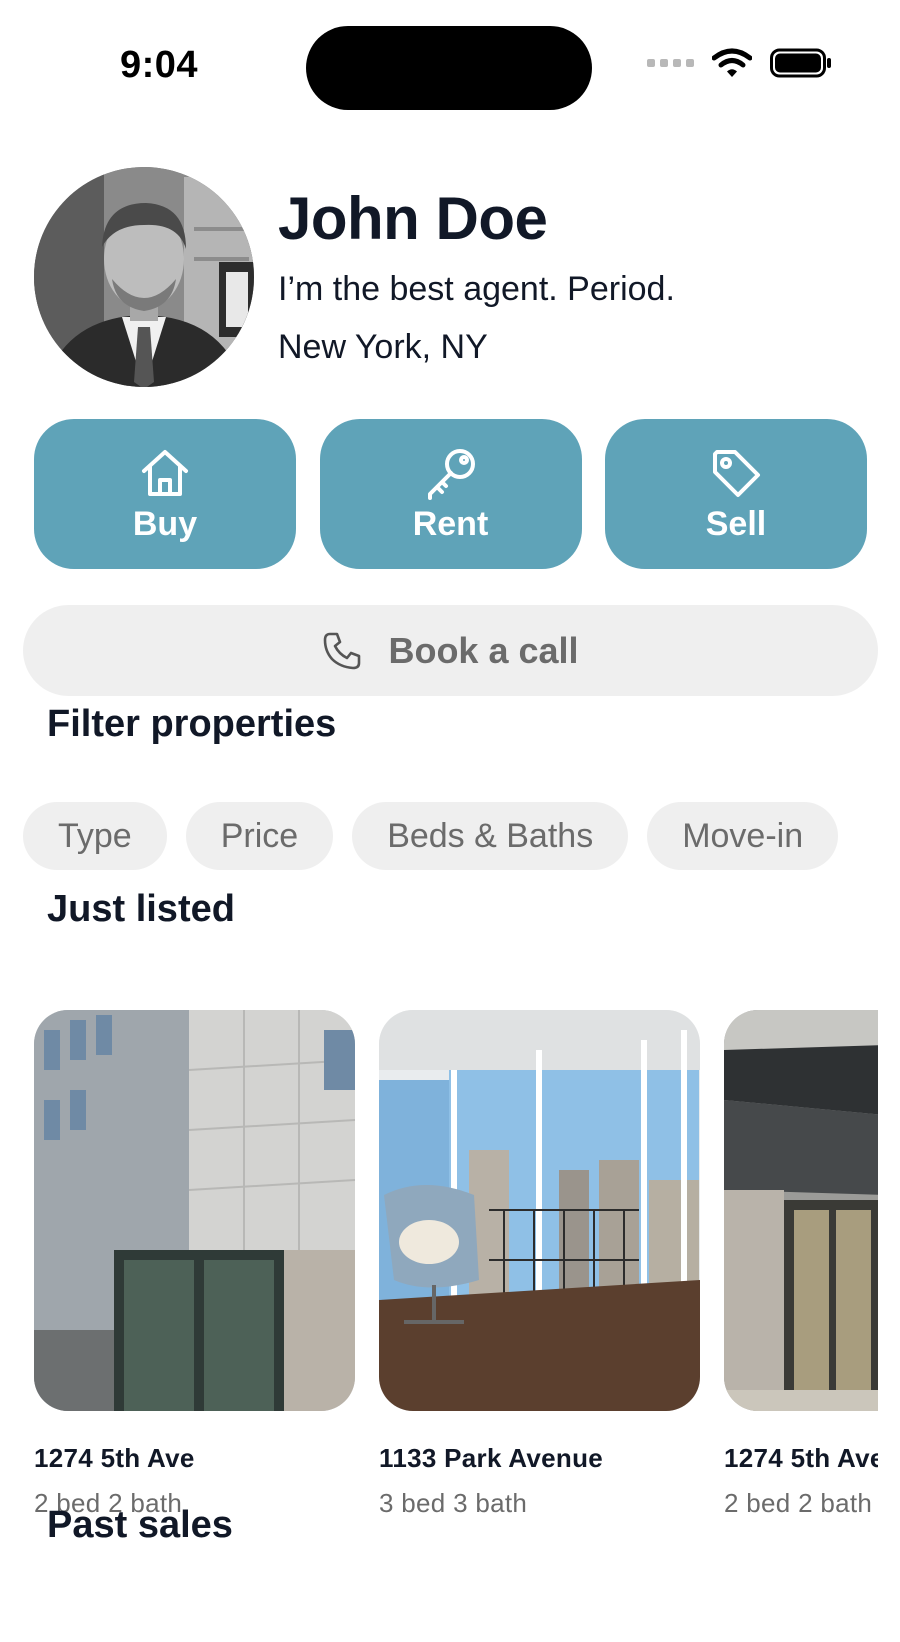  What do you see at coordinates (451, 473) in the screenshot?
I see `key-icon` at bounding box center [451, 473].